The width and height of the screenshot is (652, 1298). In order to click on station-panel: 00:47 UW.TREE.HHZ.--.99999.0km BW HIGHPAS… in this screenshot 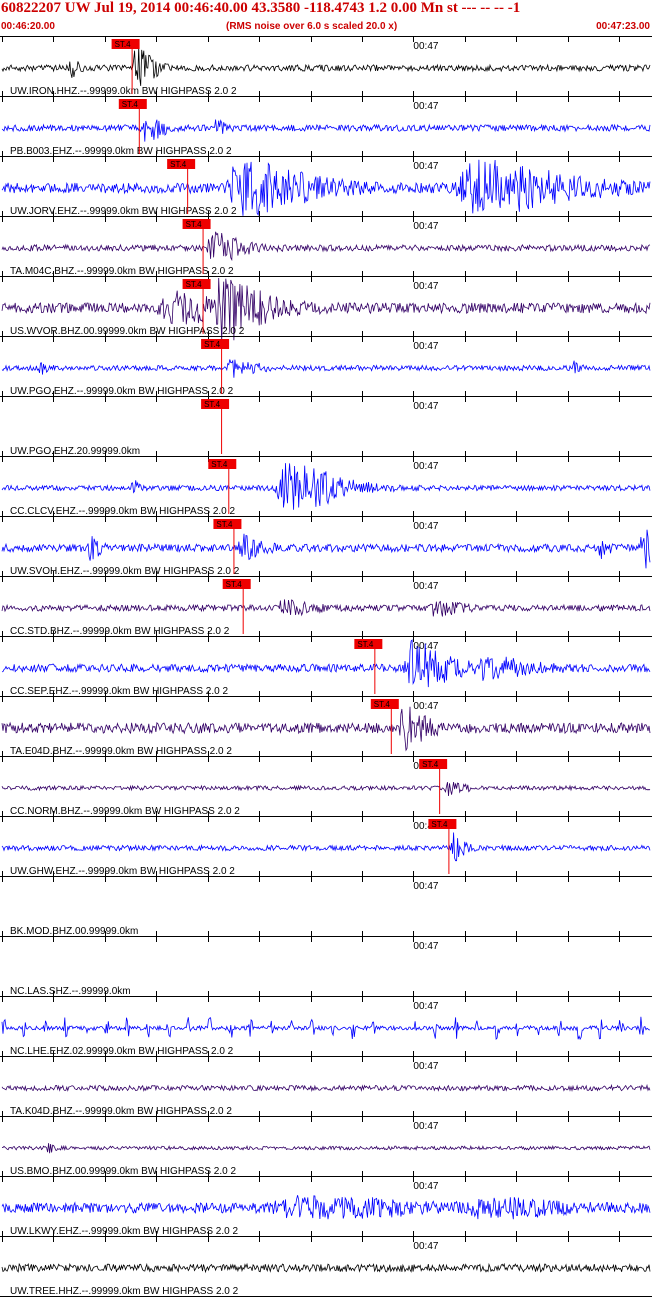, I will do `click(326, 1264)`.